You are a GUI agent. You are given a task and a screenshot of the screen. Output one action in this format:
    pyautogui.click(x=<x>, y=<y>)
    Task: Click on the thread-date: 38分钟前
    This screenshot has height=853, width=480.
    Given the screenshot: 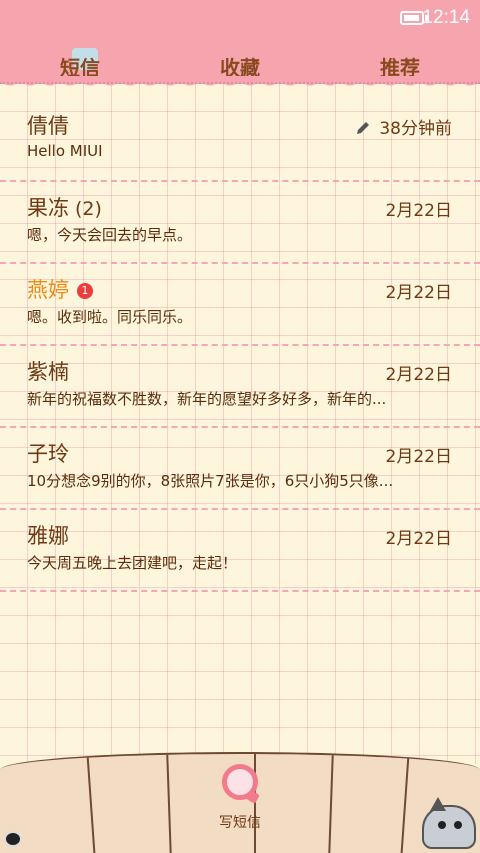 What is the action you would take?
    pyautogui.click(x=403, y=126)
    